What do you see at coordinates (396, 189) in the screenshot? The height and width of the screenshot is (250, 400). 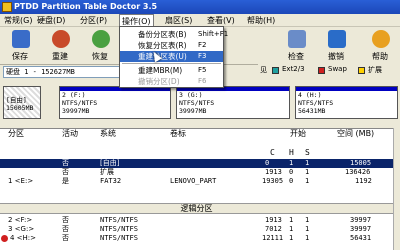 I see `list-scrollbar` at bounding box center [396, 189].